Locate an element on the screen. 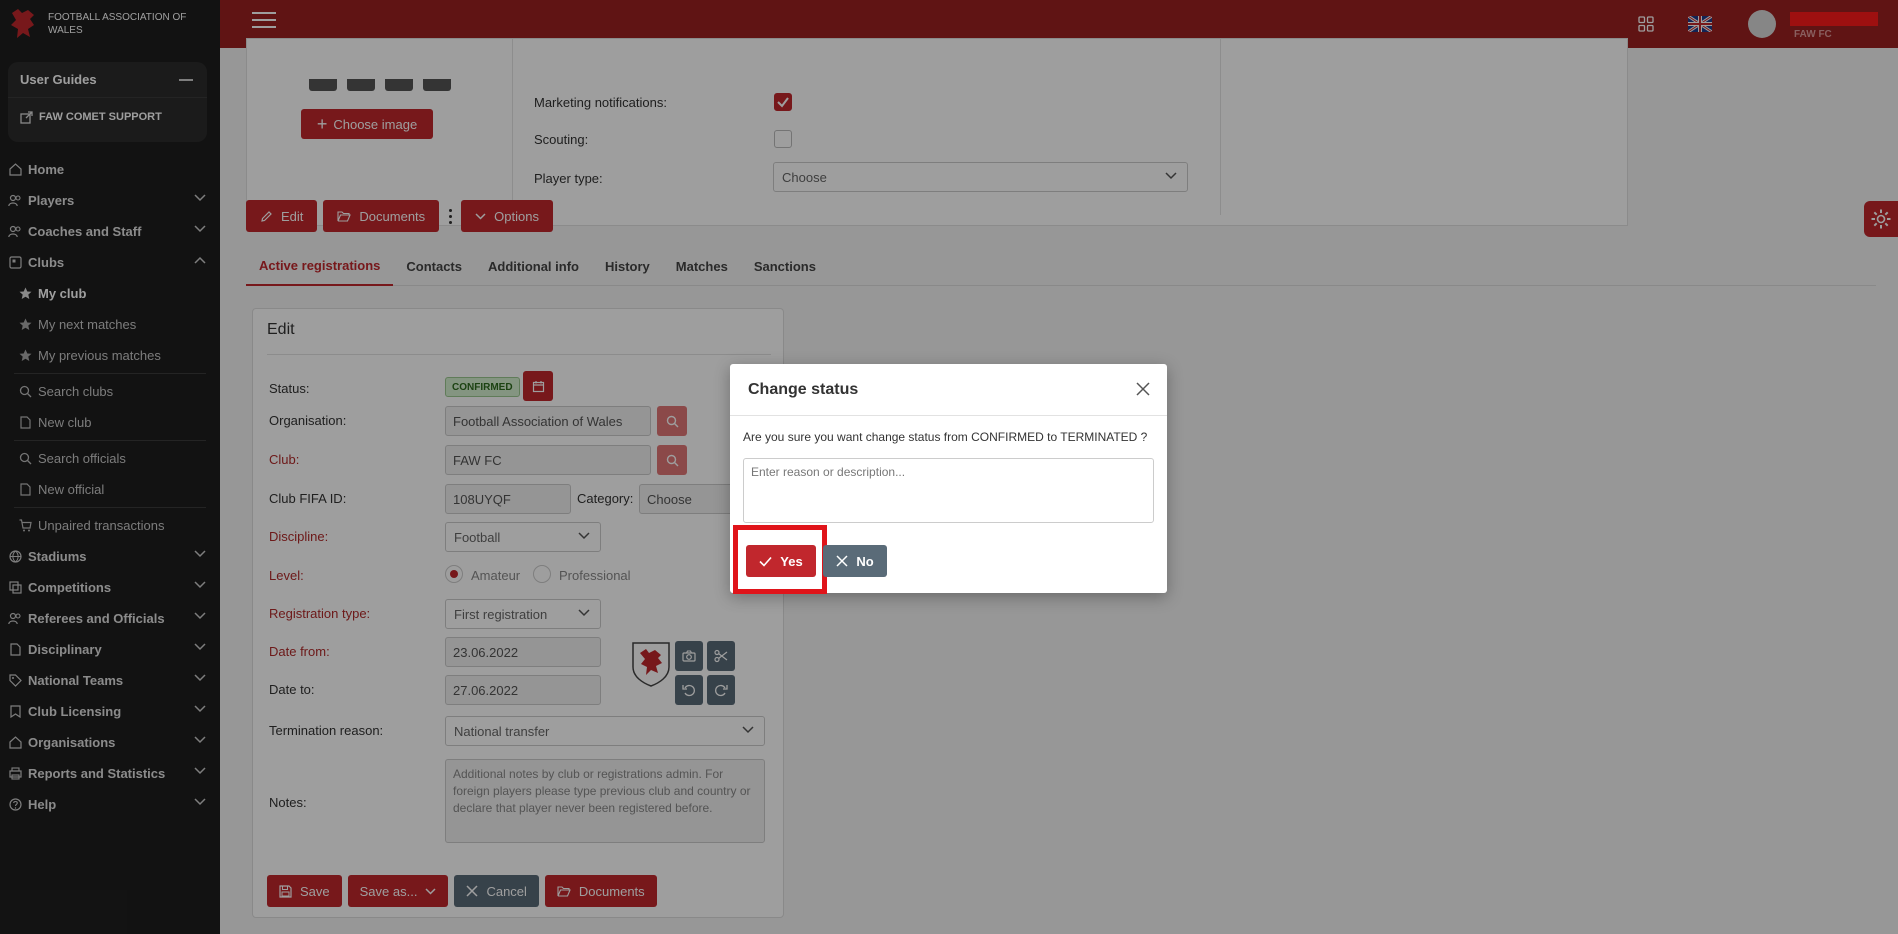  yes-button: Yes is located at coordinates (781, 561).